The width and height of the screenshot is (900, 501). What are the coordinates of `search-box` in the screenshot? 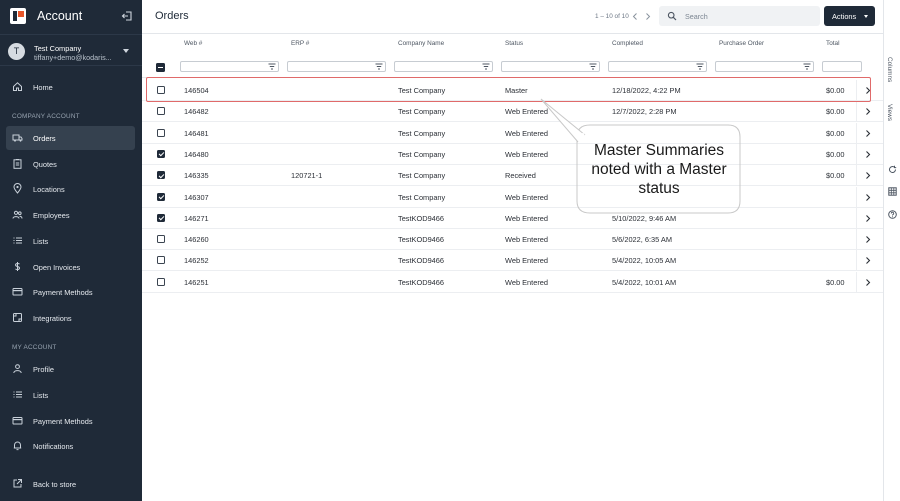 It's located at (739, 16).